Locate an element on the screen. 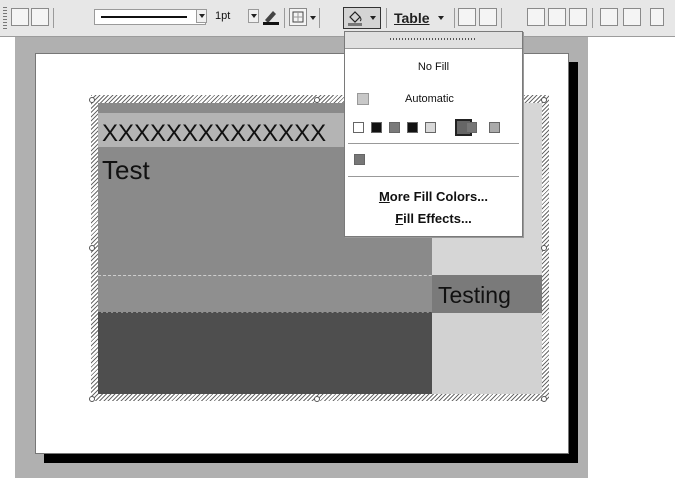 The width and height of the screenshot is (675, 478). table-cell: Testing is located at coordinates (487, 294).